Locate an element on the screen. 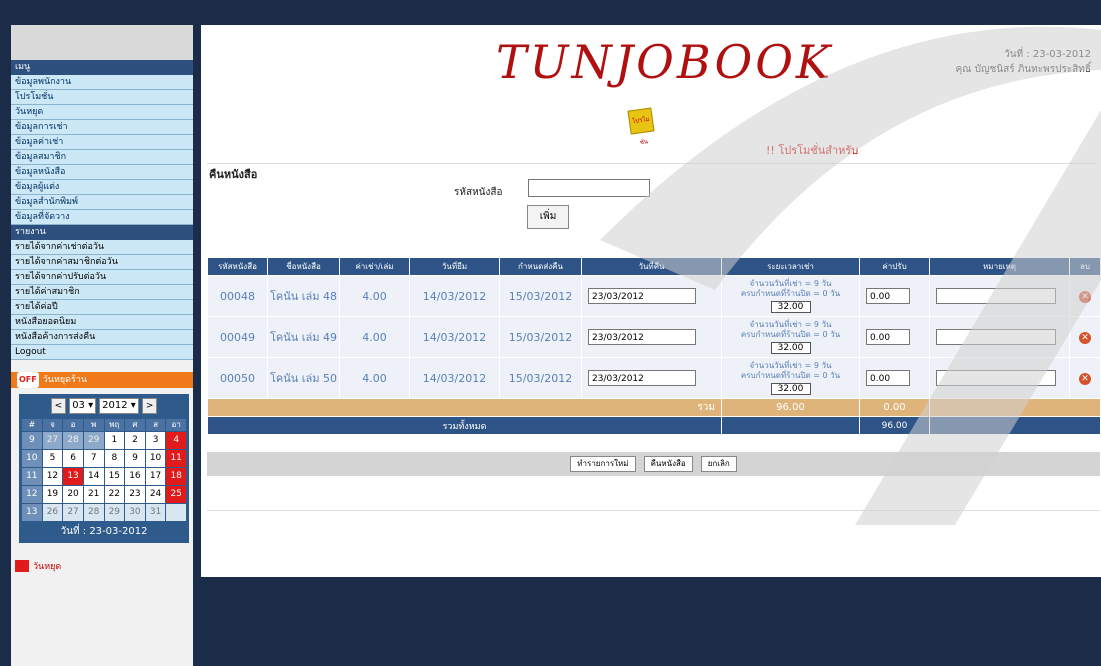 The image size is (1101, 666). calendar-next-button: > is located at coordinates (149, 406).